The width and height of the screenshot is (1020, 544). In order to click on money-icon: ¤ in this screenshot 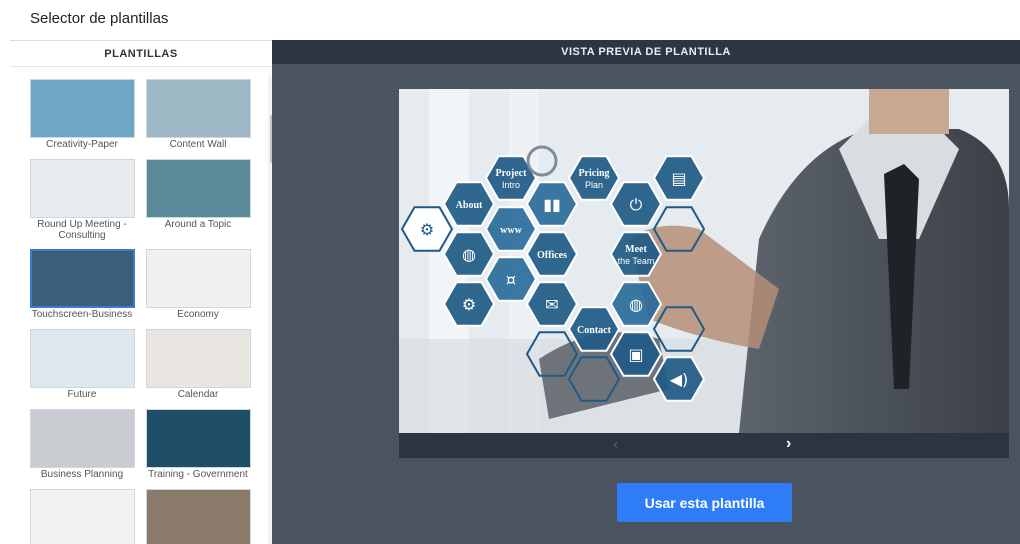, I will do `click(511, 279)`.